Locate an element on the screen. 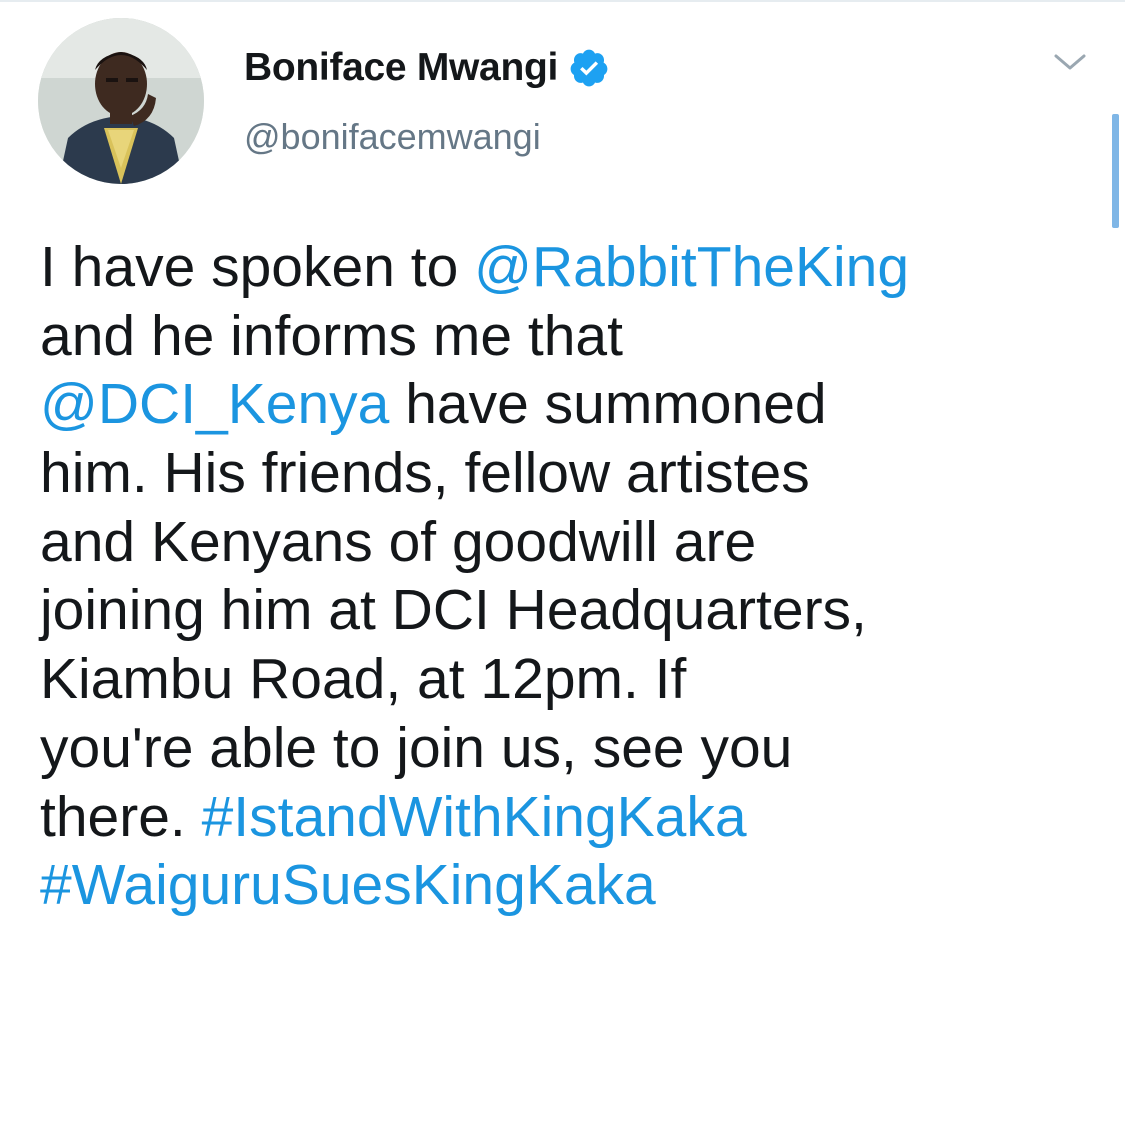 The image size is (1125, 1144). tweet-text-line: him. His friends, fellow artistes is located at coordinates (570, 473).